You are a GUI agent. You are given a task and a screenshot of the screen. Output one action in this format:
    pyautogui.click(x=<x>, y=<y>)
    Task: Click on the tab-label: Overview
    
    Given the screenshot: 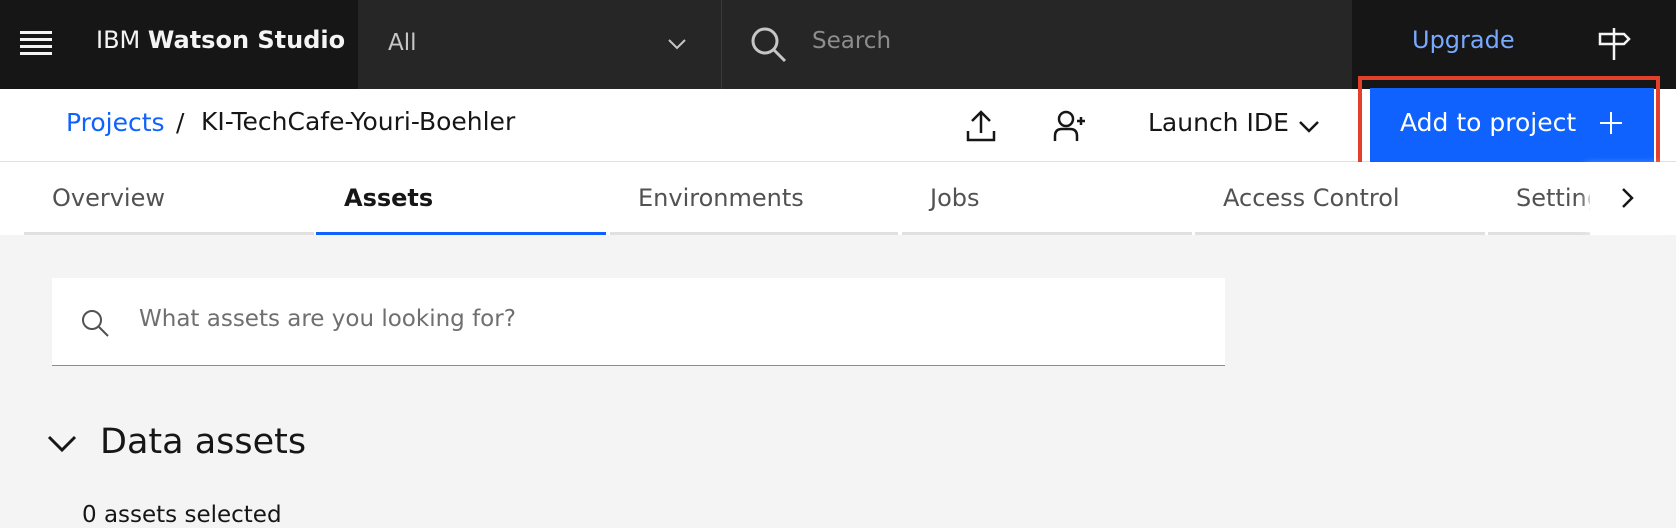 What is the action you would take?
    pyautogui.click(x=108, y=198)
    